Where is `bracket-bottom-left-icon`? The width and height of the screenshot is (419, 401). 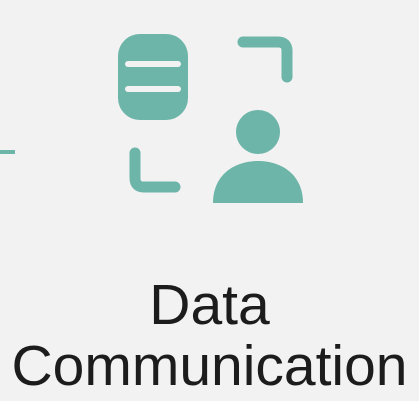
bracket-bottom-left-icon is located at coordinates (155, 170).